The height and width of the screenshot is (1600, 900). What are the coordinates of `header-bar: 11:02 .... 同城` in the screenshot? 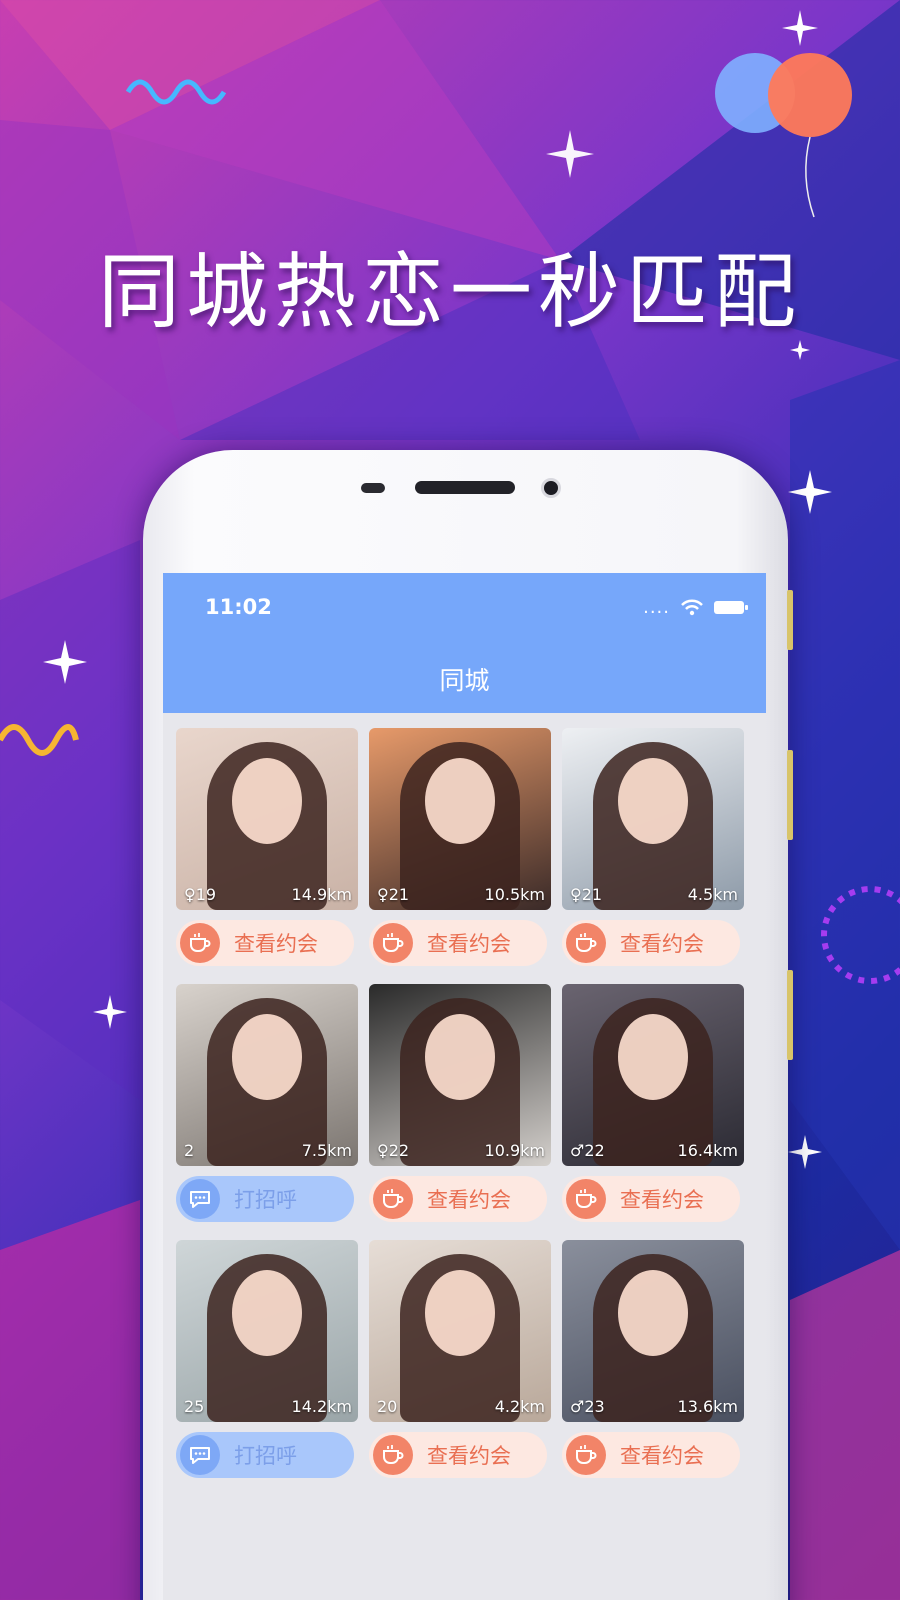 It's located at (464, 643).